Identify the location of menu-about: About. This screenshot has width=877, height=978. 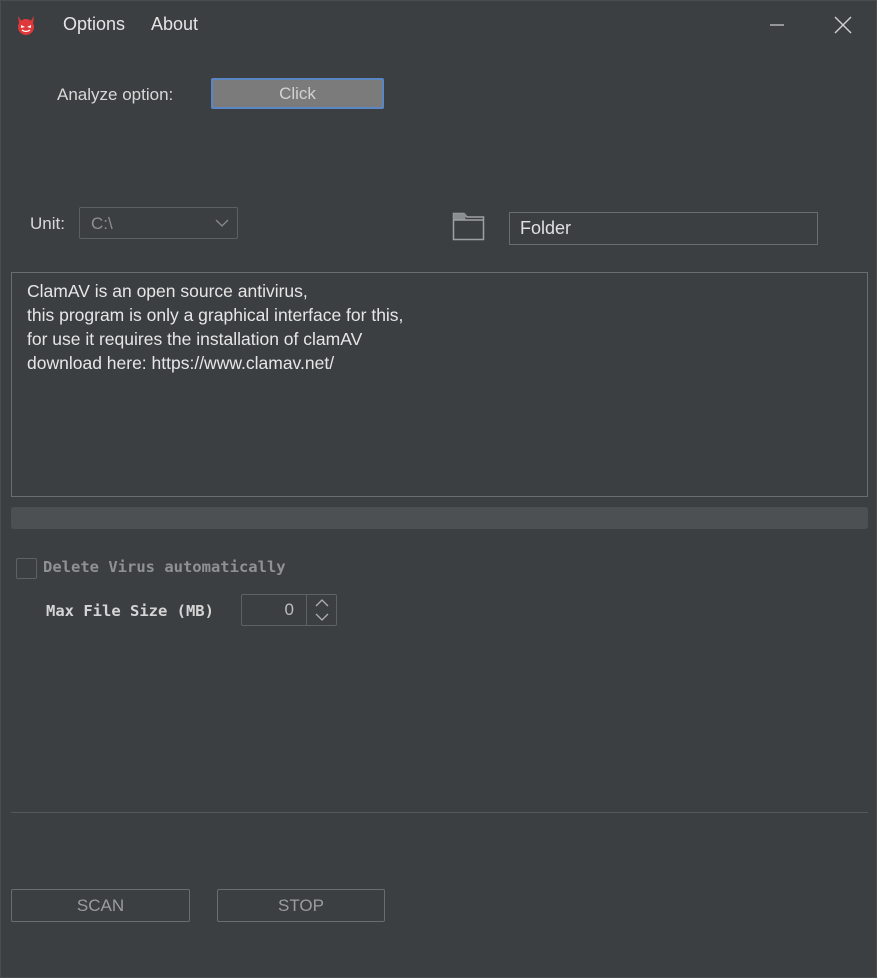
(174, 24).